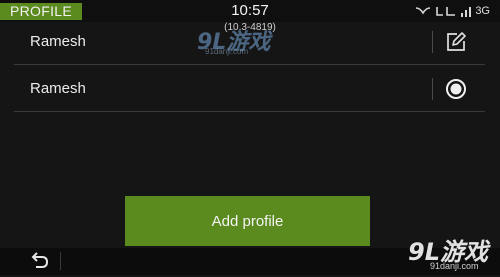  Describe the element at coordinates (456, 42) in the screenshot. I see `edit-icon` at that location.